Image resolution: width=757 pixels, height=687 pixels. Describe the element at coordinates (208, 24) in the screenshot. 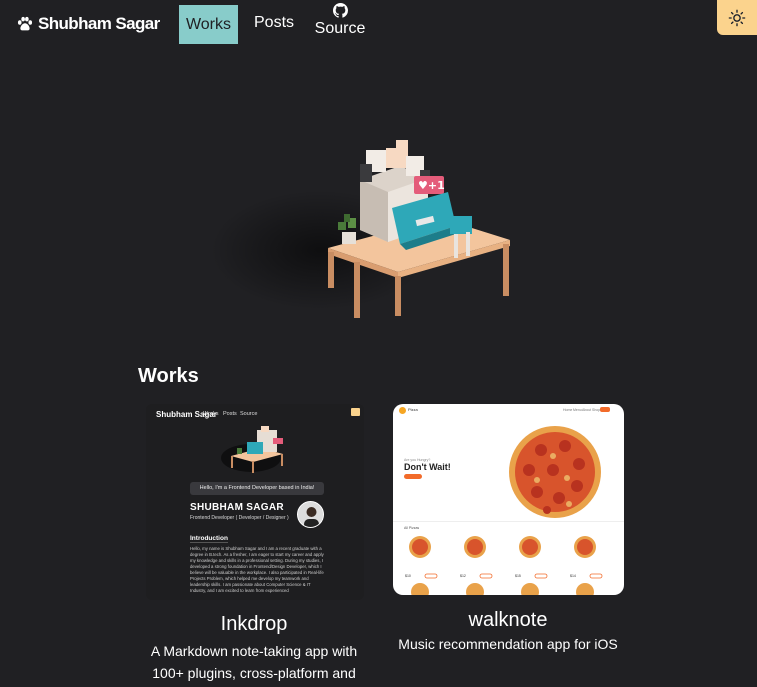

I see `nav-link-works: Works` at that location.